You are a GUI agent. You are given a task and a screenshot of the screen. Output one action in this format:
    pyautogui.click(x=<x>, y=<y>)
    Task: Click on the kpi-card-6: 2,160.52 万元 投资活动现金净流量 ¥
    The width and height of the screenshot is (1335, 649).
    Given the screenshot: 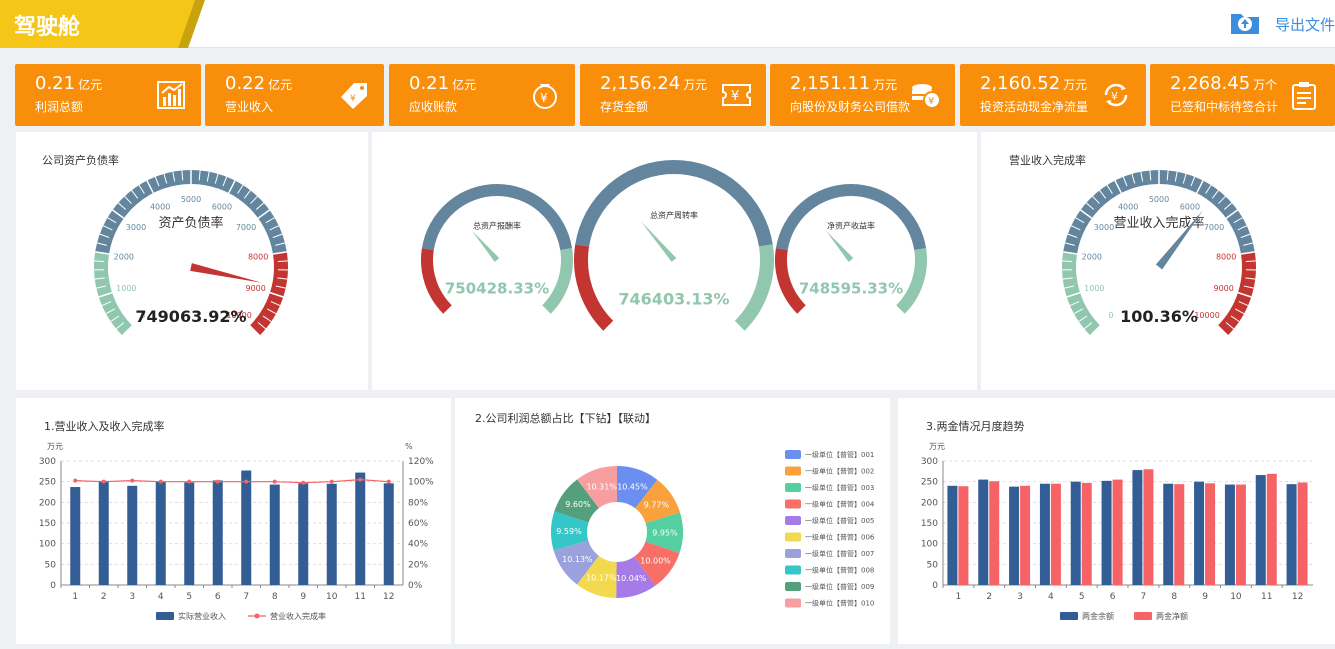 What is the action you would take?
    pyautogui.click(x=1053, y=95)
    